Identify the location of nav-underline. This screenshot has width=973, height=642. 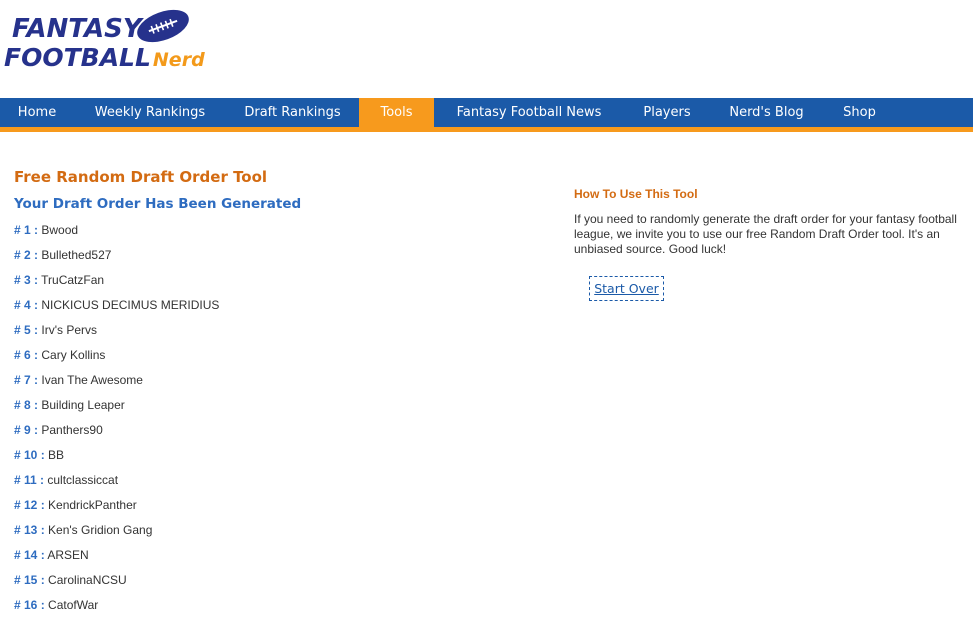
(486, 129).